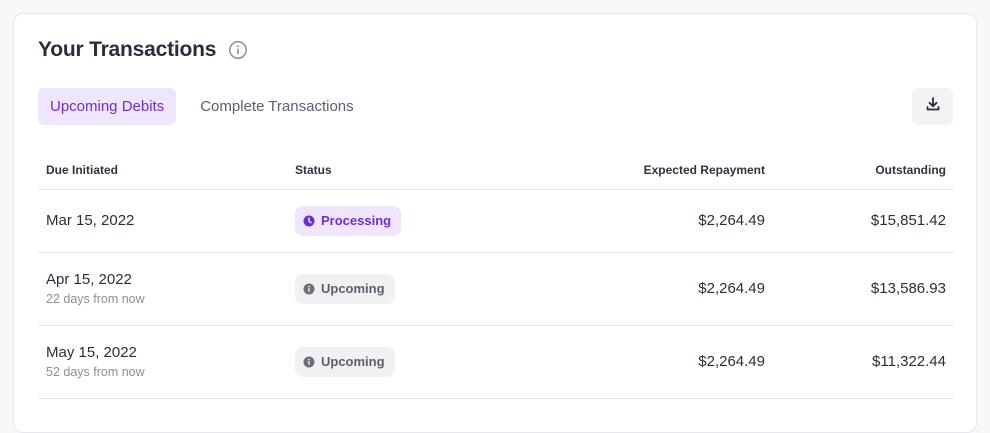 The width and height of the screenshot is (990, 433). I want to click on due-date: Apr 15, 2022, so click(89, 279).